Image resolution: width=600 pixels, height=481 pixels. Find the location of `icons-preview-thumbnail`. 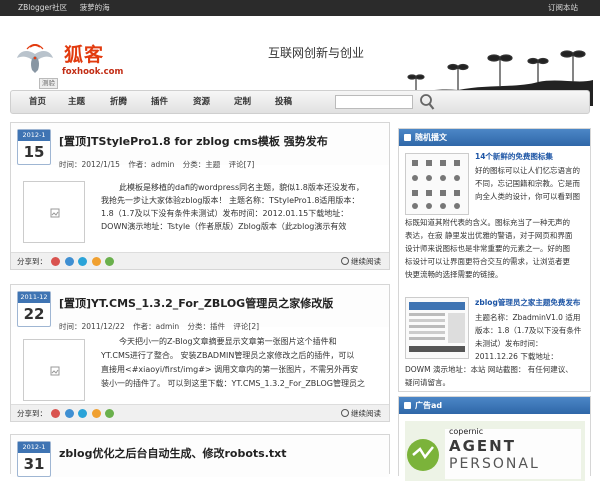

icons-preview-thumbnail is located at coordinates (437, 184).